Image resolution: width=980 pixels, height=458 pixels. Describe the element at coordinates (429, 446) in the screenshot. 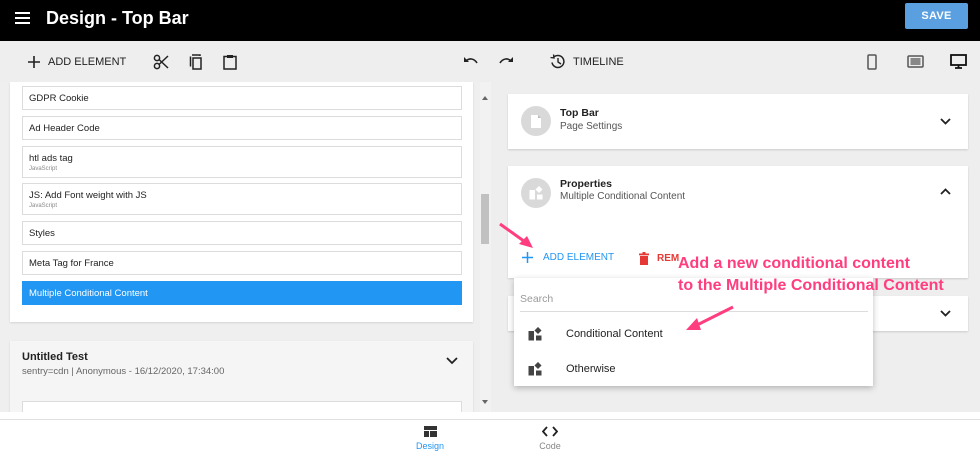

I see `tab-design-label: Design` at that location.